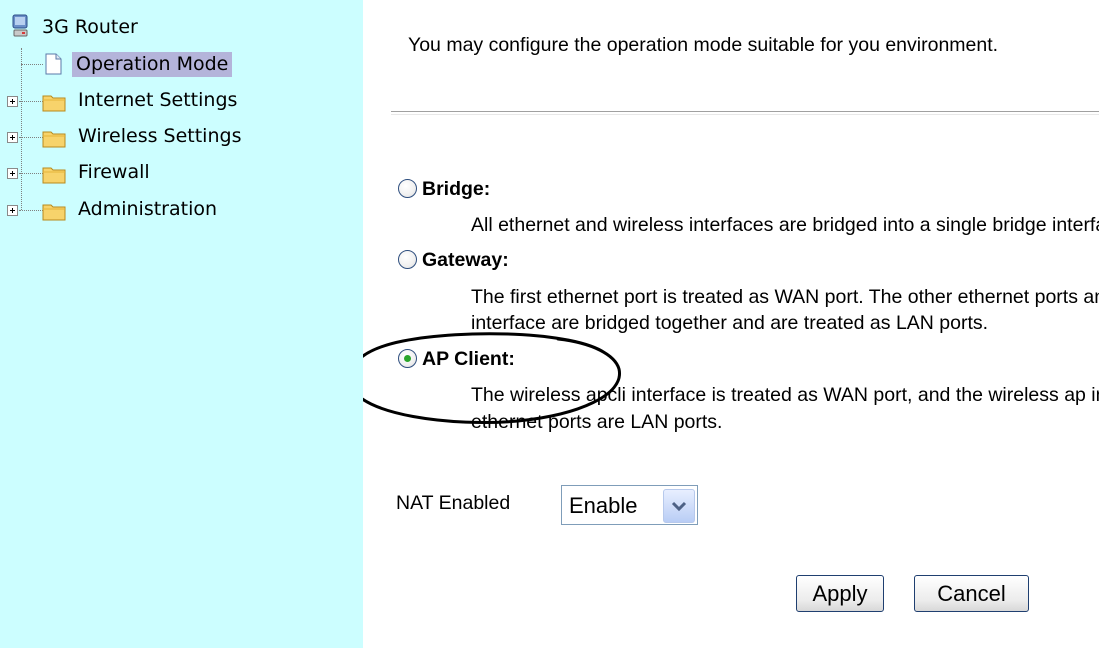 This screenshot has width=1099, height=648. What do you see at coordinates (407, 259) in the screenshot?
I see `gateway-radio` at bounding box center [407, 259].